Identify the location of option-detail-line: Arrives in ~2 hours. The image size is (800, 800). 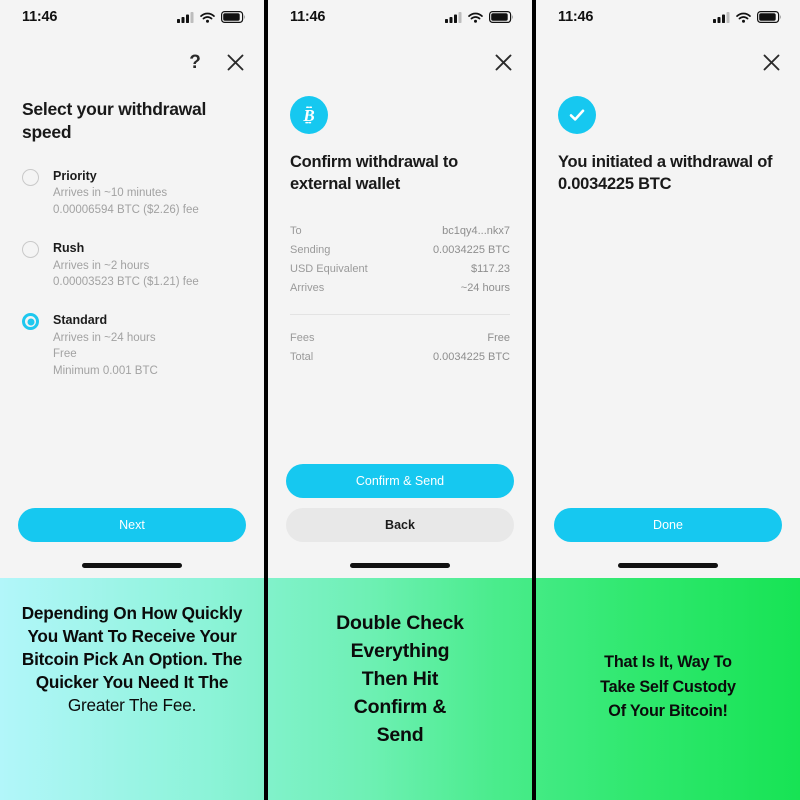
(101, 265).